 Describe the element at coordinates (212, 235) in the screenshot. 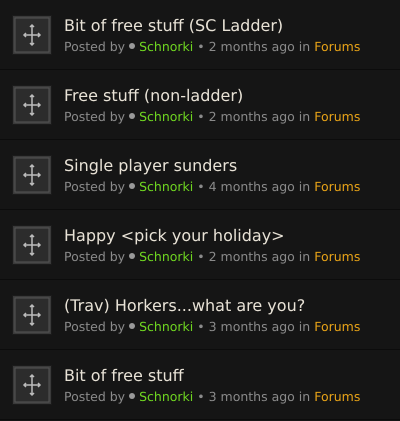

I see `post-title: Happy <pick your holiday>` at that location.